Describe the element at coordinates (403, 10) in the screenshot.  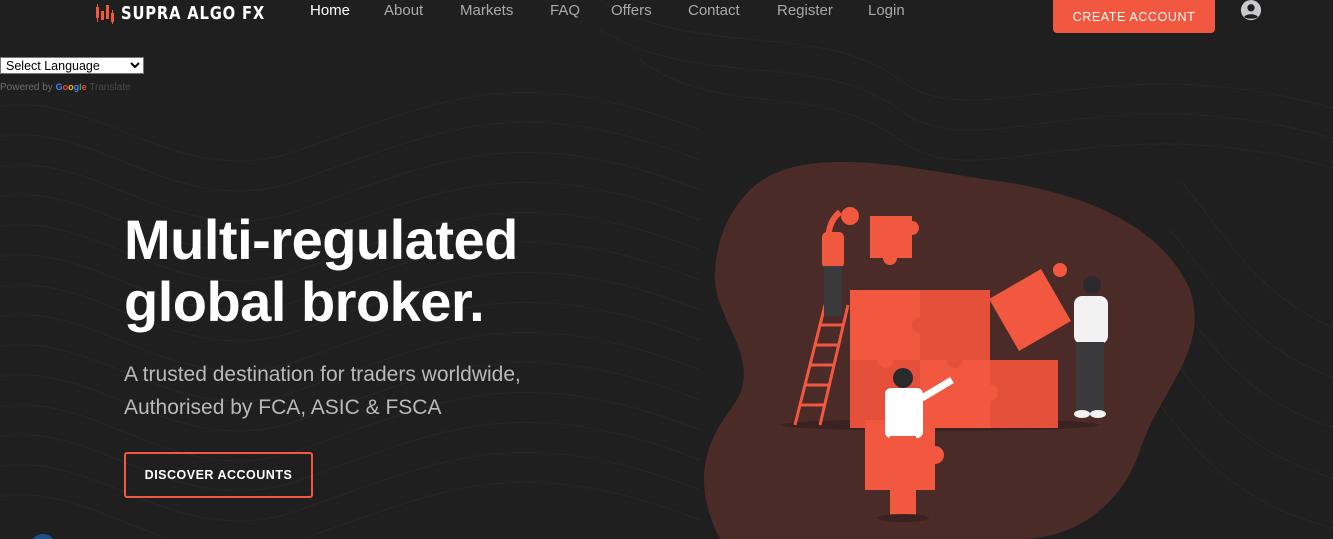
I see `nav-about: About` at that location.